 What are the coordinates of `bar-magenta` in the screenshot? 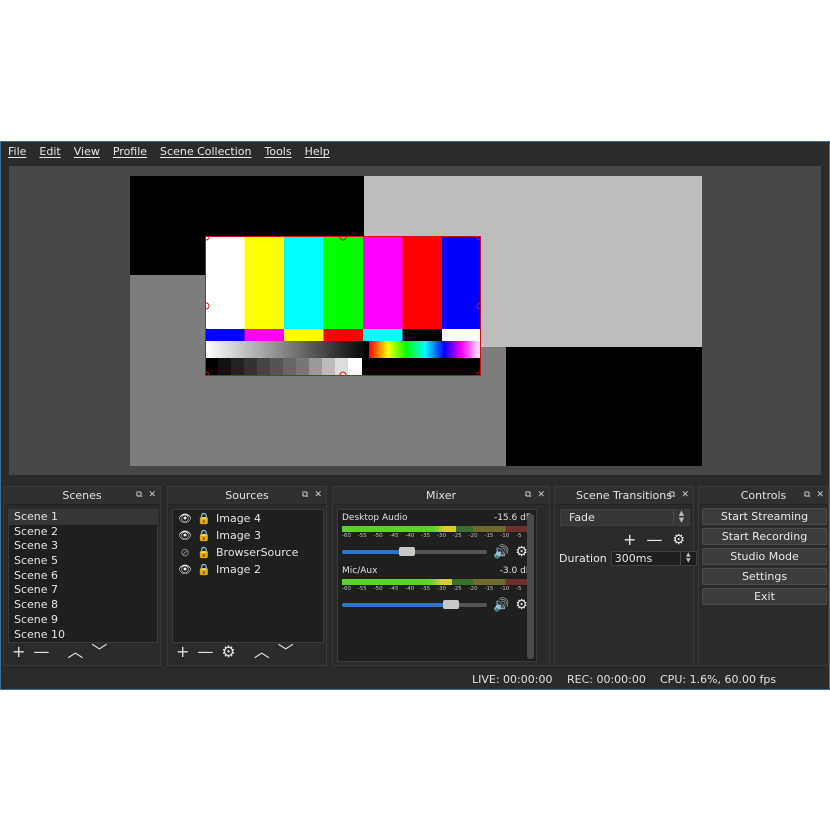 It's located at (383, 282).